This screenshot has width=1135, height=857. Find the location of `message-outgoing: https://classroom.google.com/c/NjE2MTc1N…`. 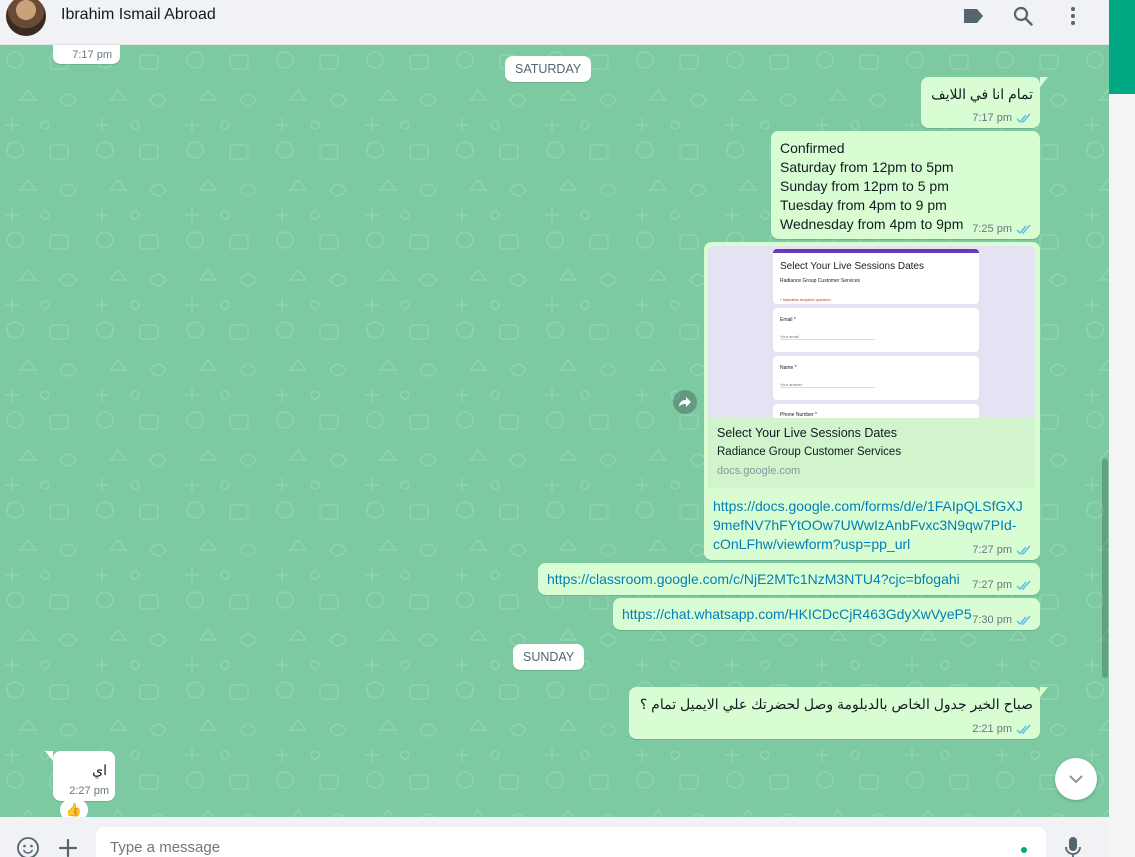

message-outgoing: https://classroom.google.com/c/NjE2MTc1N… is located at coordinates (789, 579).